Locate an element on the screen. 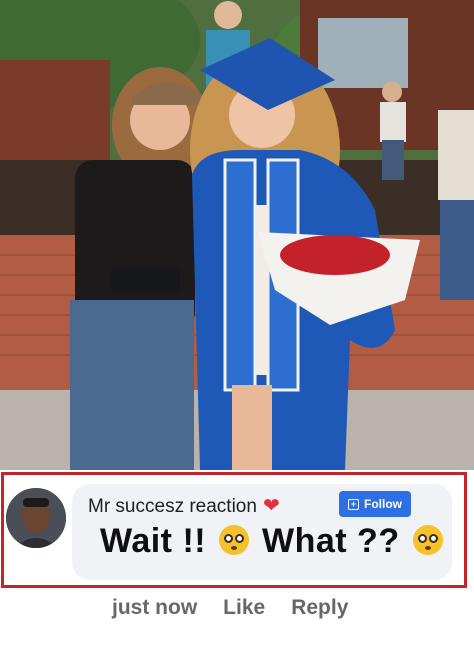  follow-button: + Follow is located at coordinates (375, 504).